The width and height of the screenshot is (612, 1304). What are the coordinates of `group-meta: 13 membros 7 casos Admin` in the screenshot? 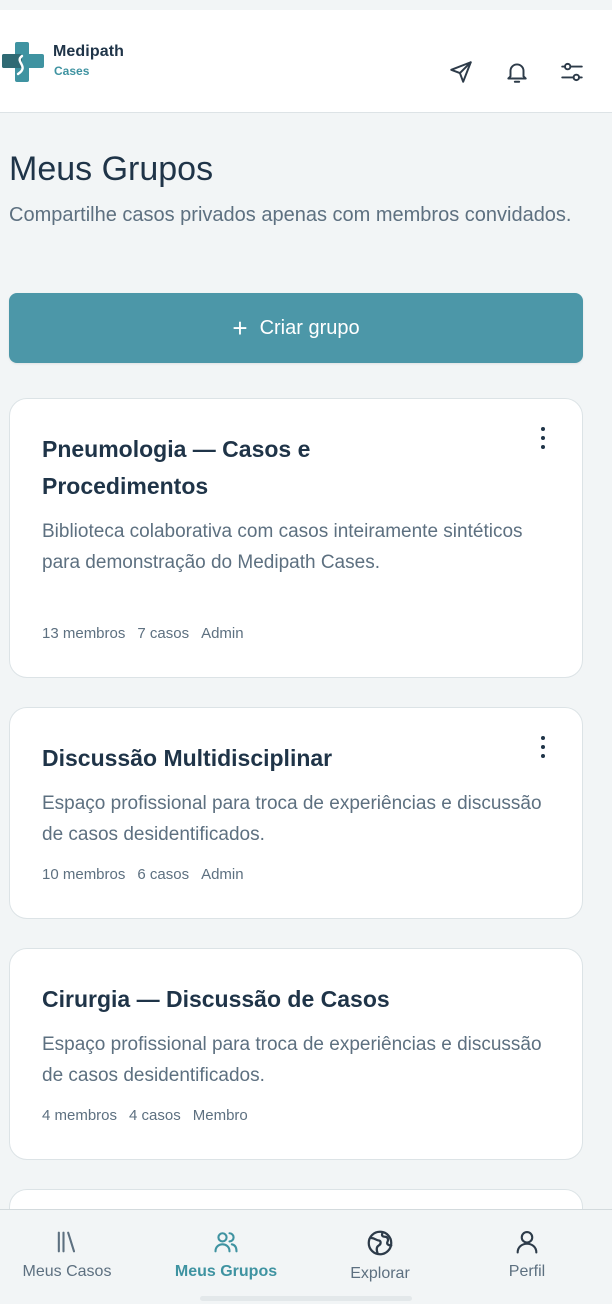 It's located at (149, 633).